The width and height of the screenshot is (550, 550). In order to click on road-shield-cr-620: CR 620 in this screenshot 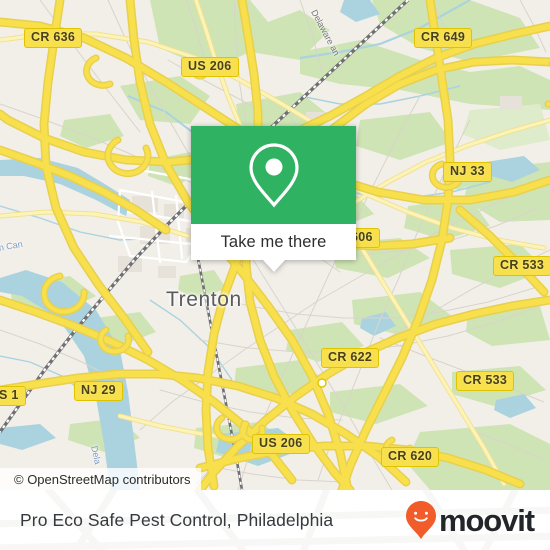, I will do `click(410, 457)`.